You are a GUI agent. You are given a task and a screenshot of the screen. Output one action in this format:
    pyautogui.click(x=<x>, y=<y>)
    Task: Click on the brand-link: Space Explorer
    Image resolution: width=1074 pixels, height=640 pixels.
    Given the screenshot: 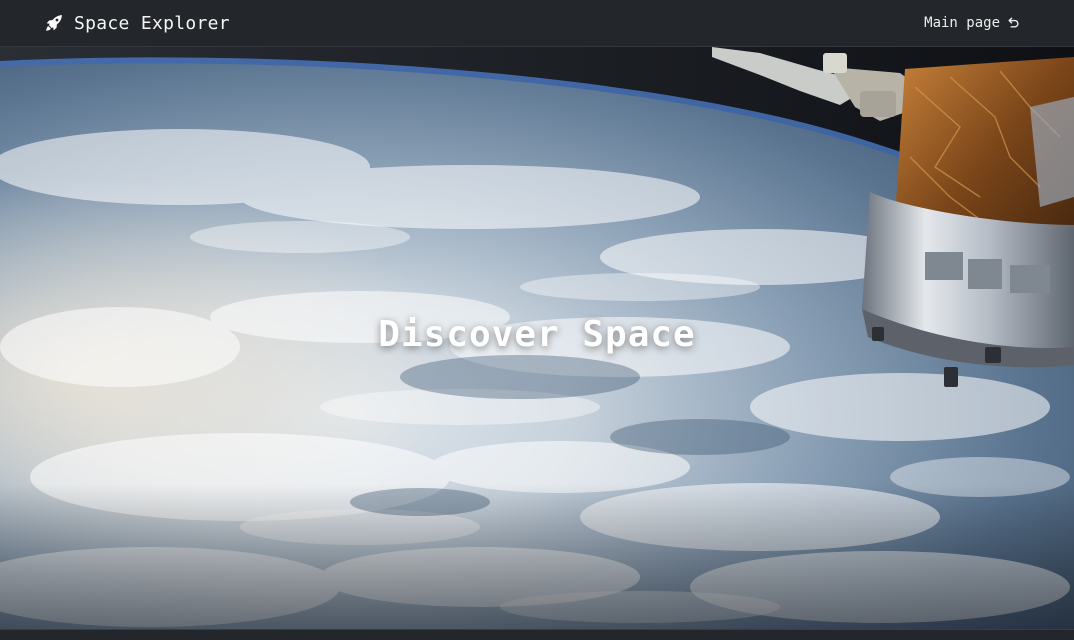 What is the action you would take?
    pyautogui.click(x=137, y=23)
    